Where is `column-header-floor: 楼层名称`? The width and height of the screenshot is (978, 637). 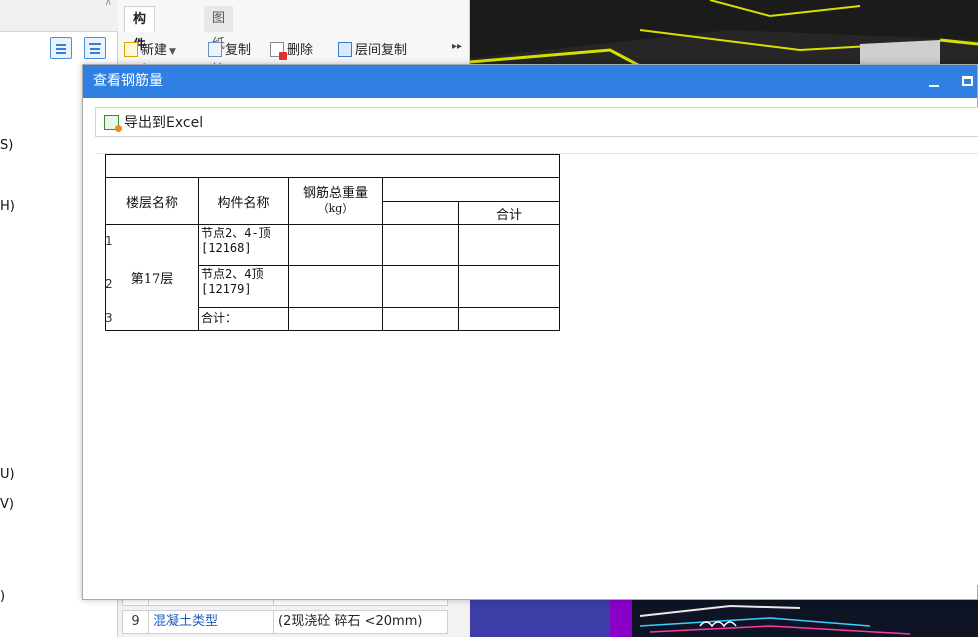 column-header-floor: 楼层名称 is located at coordinates (152, 201).